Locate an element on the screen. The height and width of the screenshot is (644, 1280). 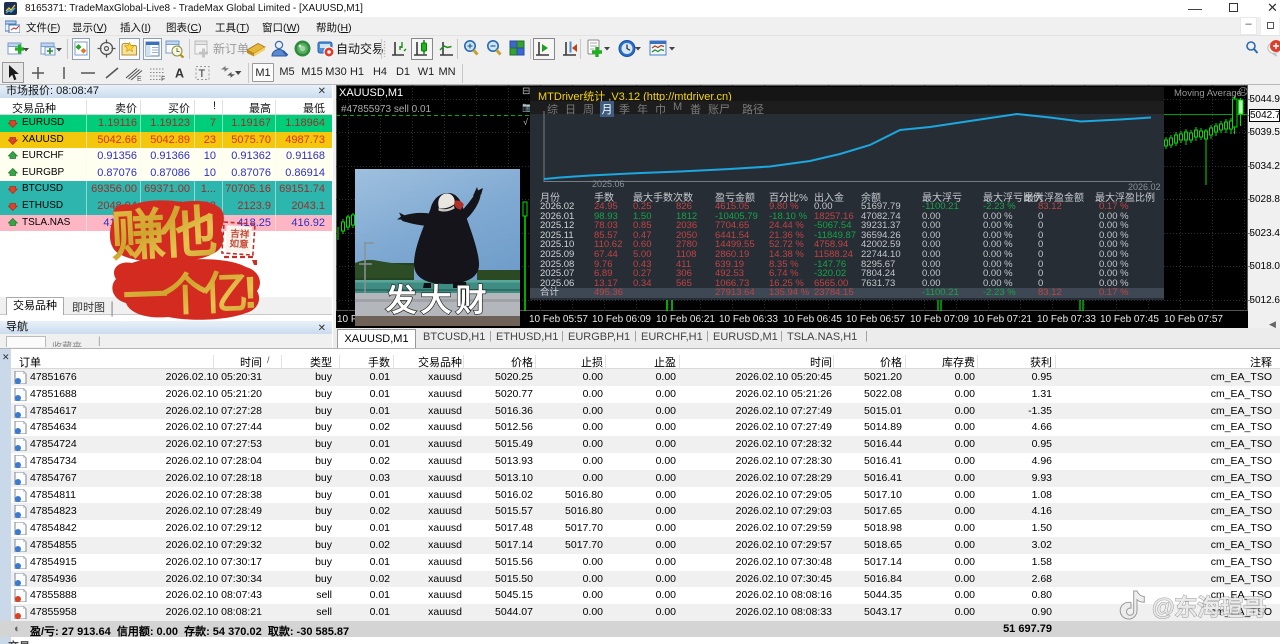
svg-text: 一个亿! is located at coordinates (188, 295).